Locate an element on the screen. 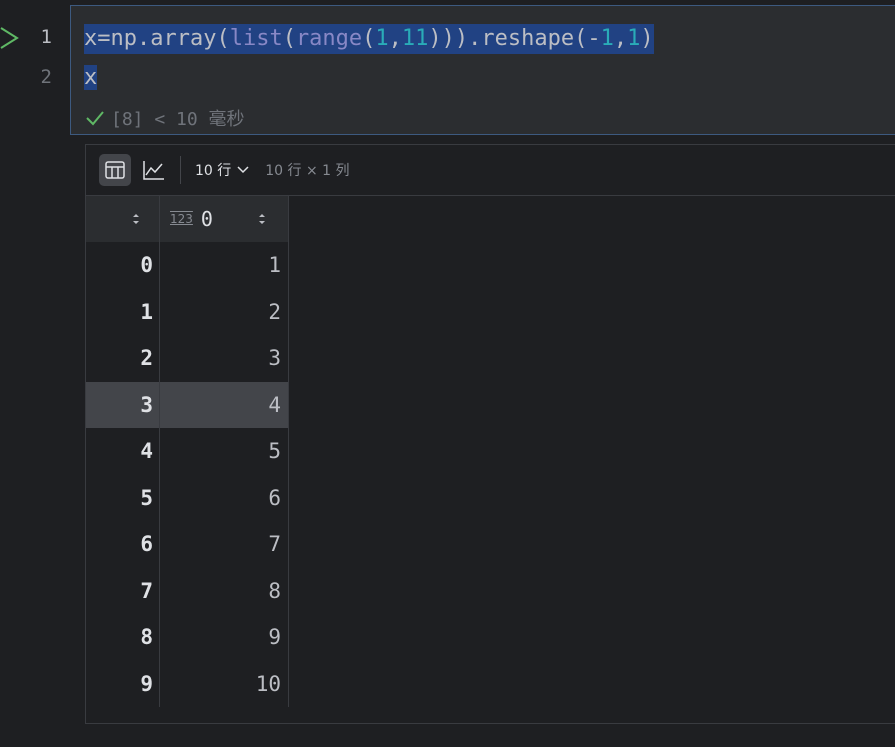  table-row: 67 is located at coordinates (187, 544).